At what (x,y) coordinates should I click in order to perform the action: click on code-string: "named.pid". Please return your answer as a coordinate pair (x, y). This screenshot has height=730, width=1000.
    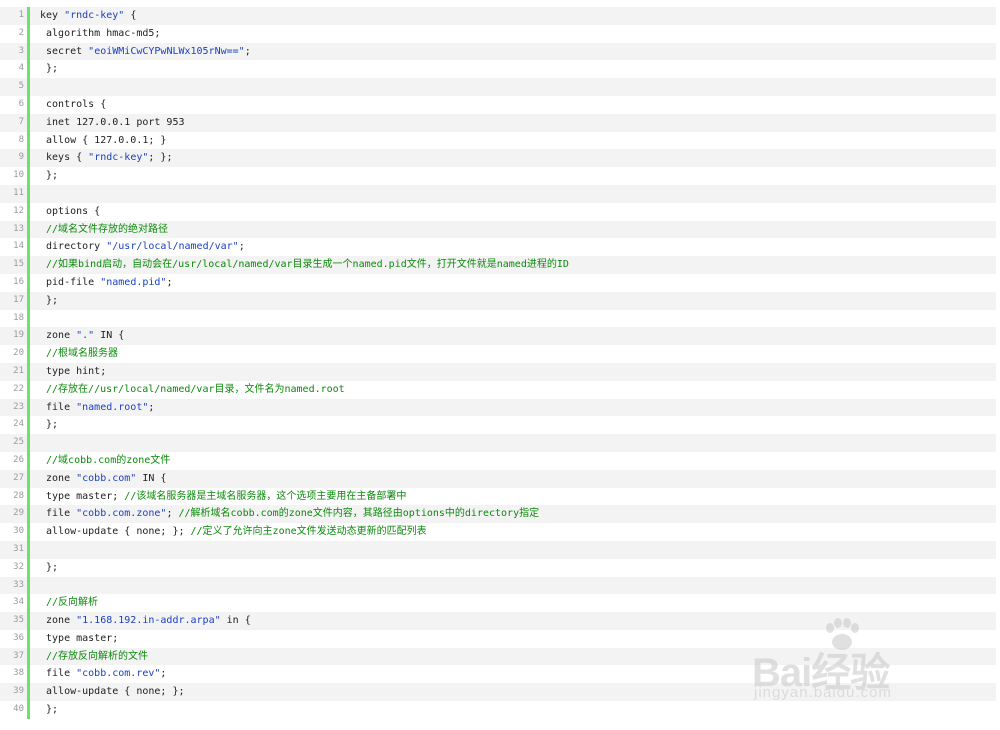
    Looking at the image, I should click on (133, 282).